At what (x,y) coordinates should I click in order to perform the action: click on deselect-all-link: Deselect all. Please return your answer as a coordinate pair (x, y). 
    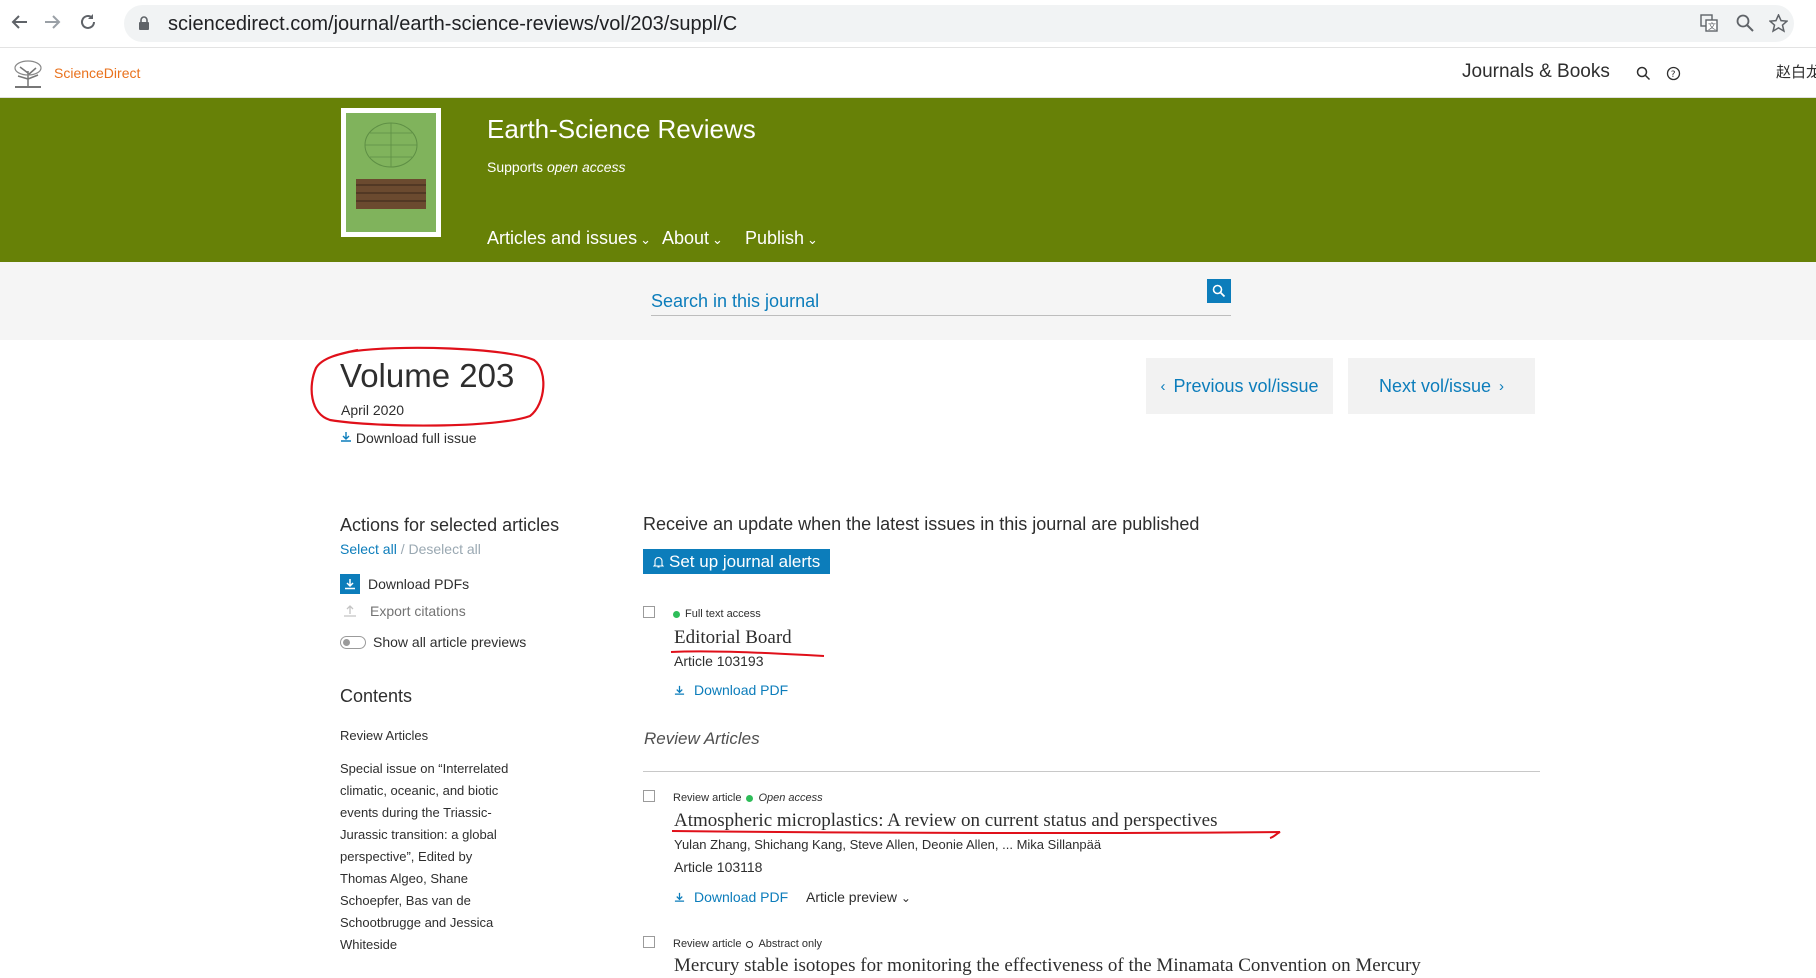
    Looking at the image, I should click on (444, 549).